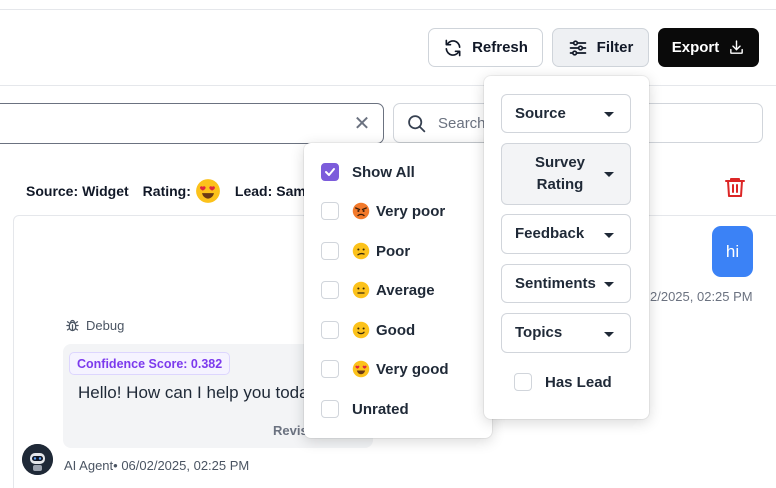 The image size is (776, 488). Describe the element at coordinates (192, 123) in the screenshot. I see `conversation-search-input` at that location.